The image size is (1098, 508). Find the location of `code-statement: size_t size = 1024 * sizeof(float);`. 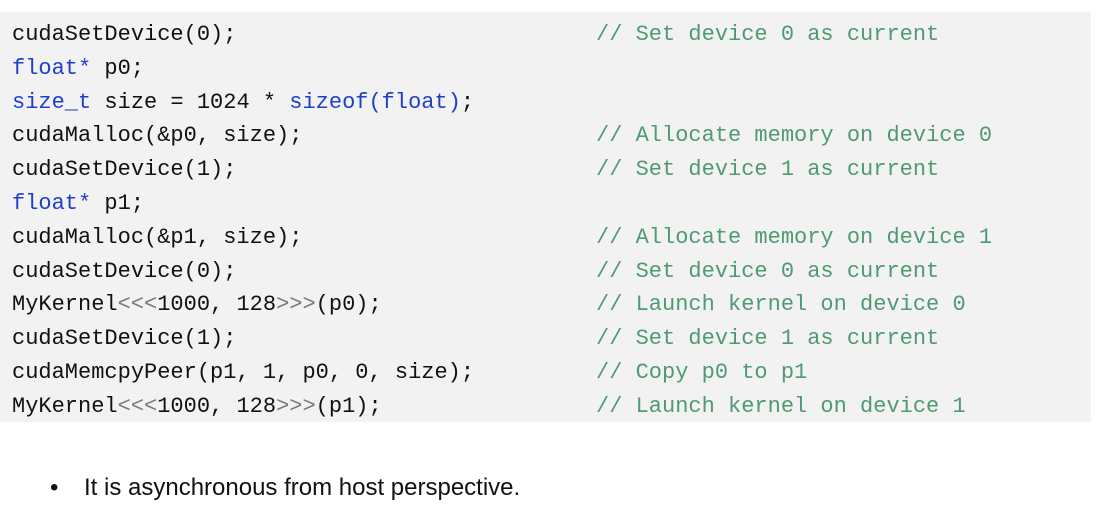

code-statement: size_t size = 1024 * sizeof(float); is located at coordinates (243, 103).